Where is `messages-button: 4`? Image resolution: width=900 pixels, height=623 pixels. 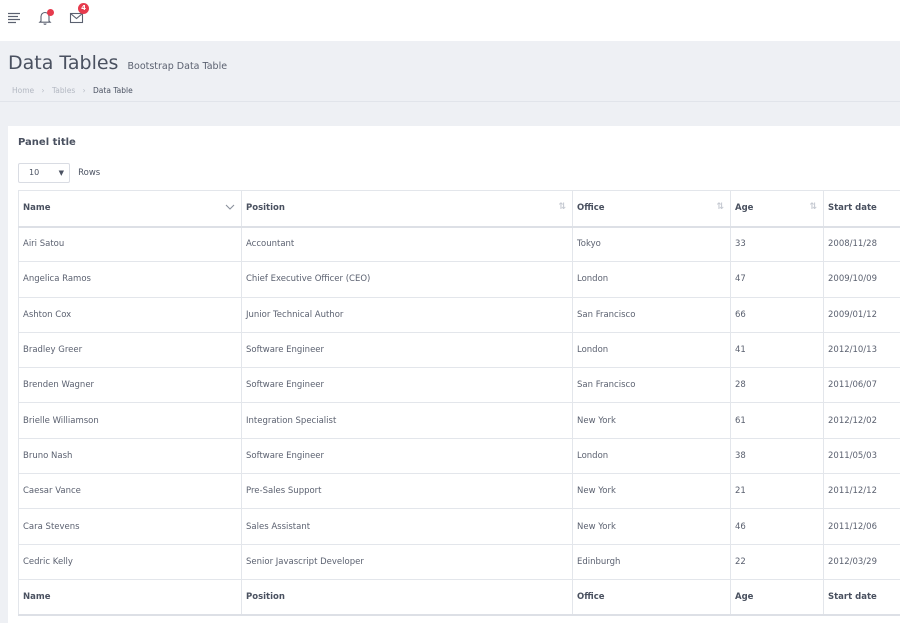
messages-button: 4 is located at coordinates (78, 15).